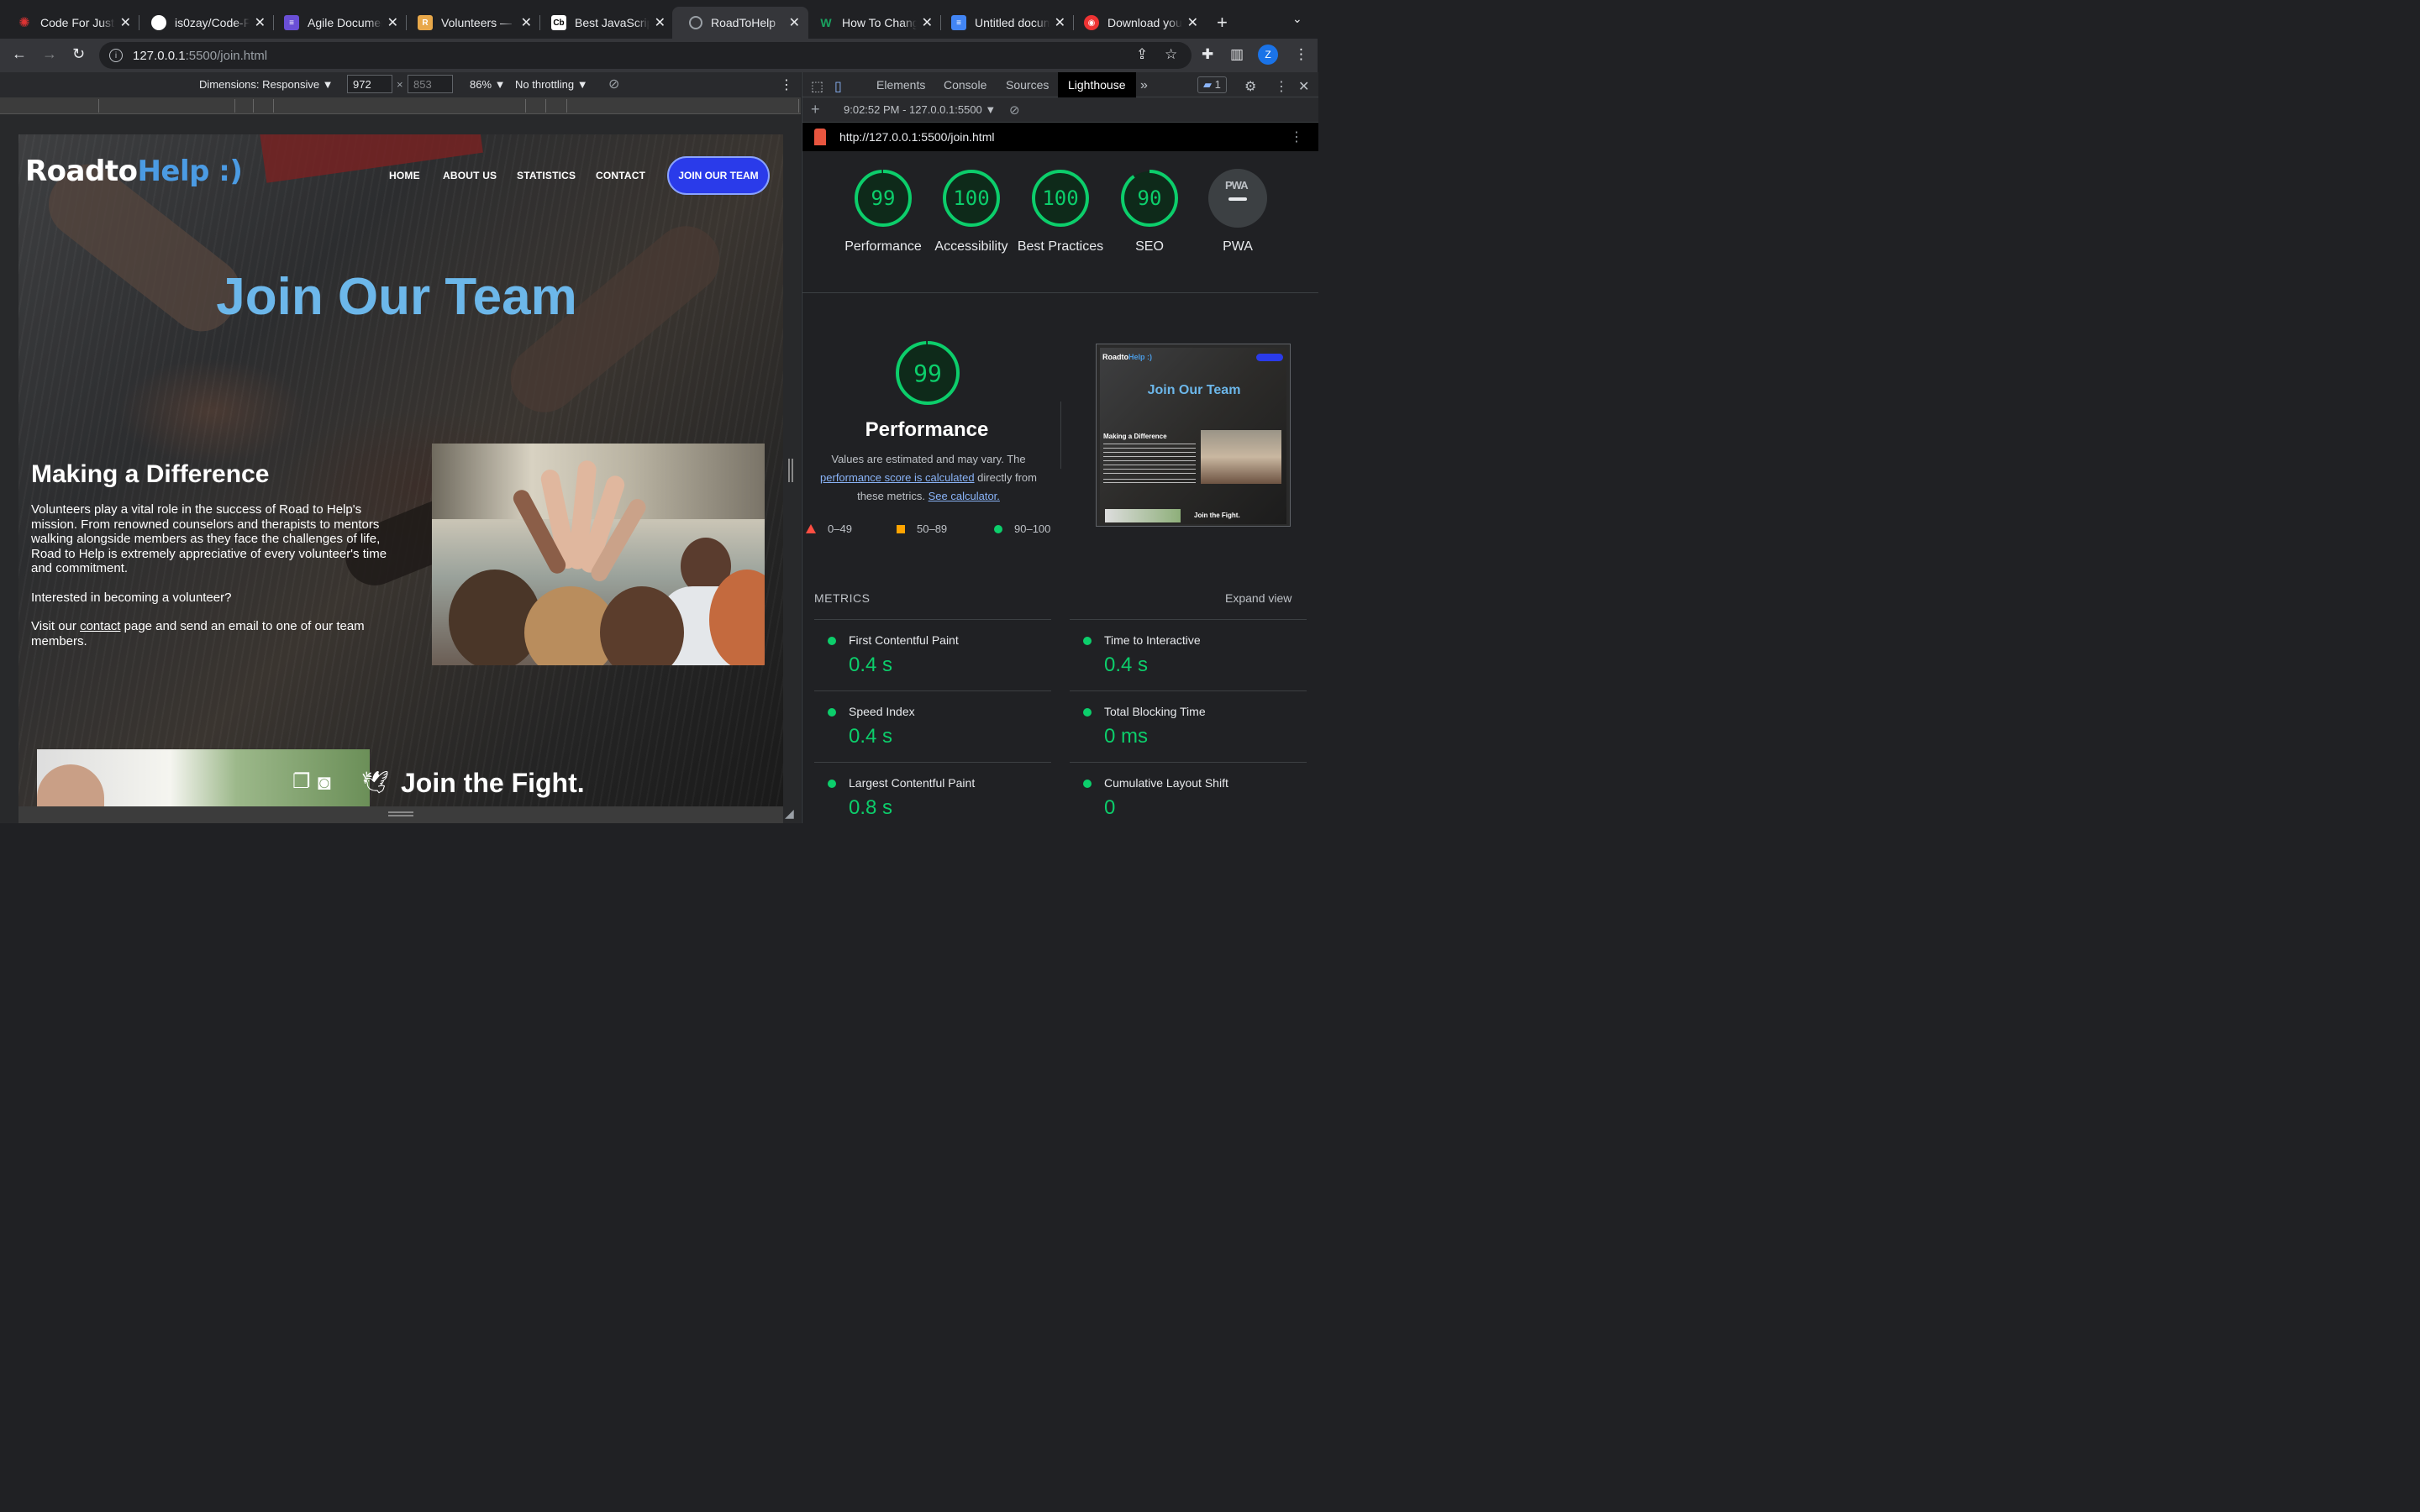 This screenshot has width=2420, height=1512. What do you see at coordinates (400, 105) in the screenshot?
I see `media-query-ruler` at bounding box center [400, 105].